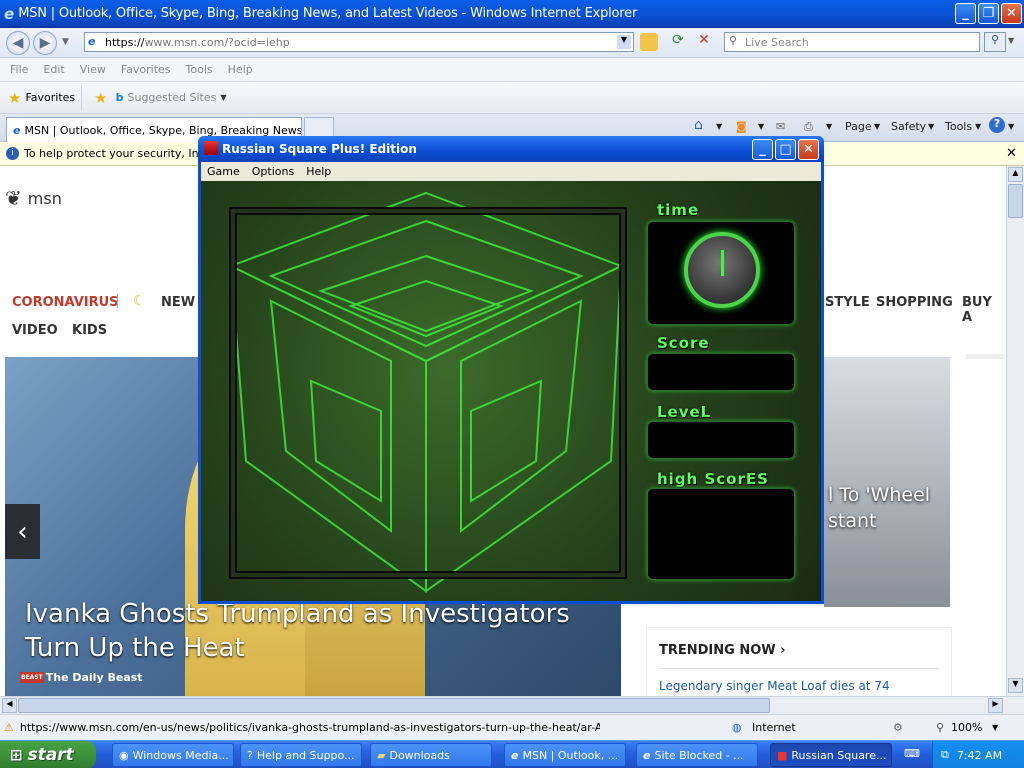 Image resolution: width=1024 pixels, height=768 pixels. Describe the element at coordinates (1011, 13) in the screenshot. I see `close-button: ✕` at that location.